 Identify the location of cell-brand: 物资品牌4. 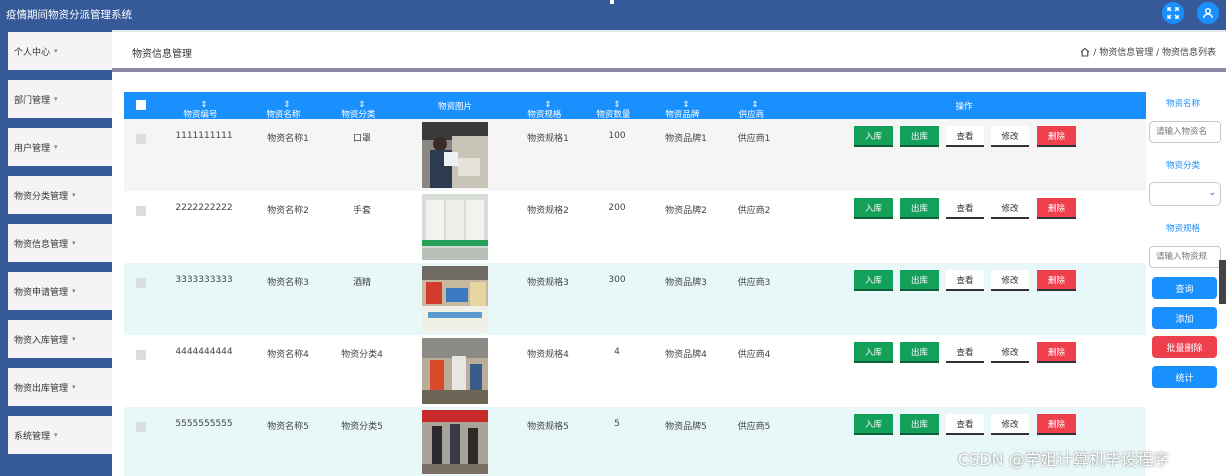
(686, 355).